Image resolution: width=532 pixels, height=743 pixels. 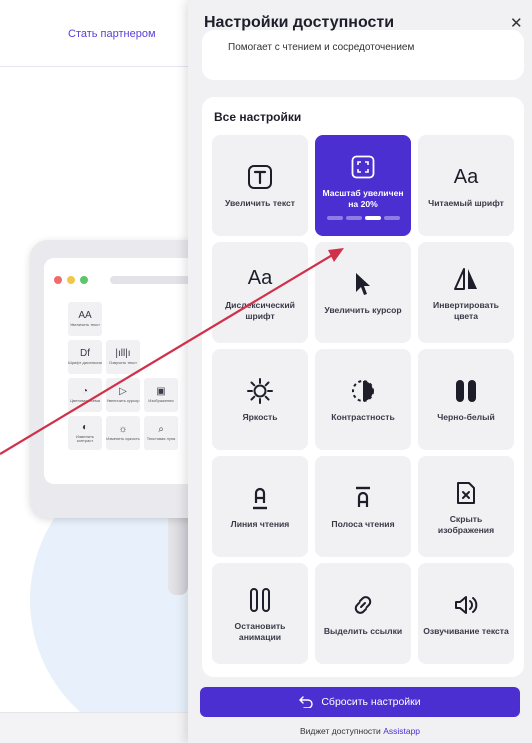 What do you see at coordinates (363, 498) in the screenshot?
I see `reading-mask-icon` at bounding box center [363, 498].